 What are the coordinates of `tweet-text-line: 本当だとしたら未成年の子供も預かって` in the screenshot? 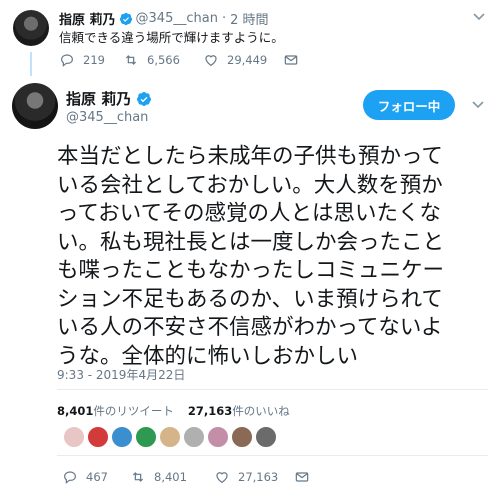 It's located at (250, 156).